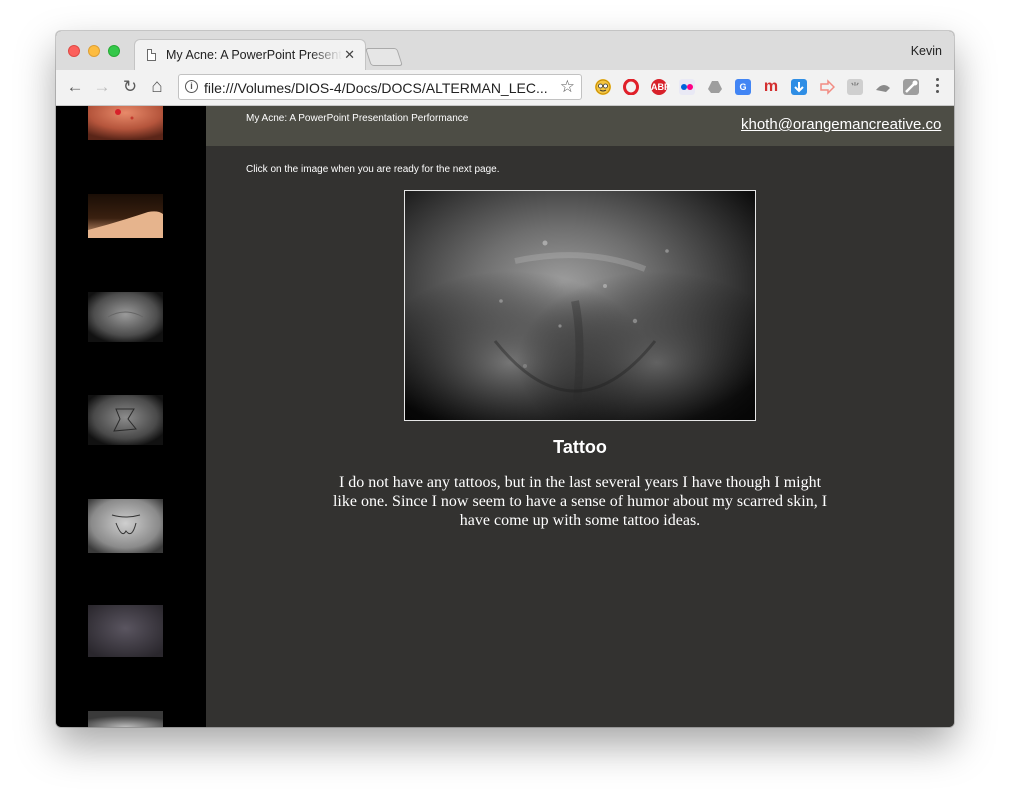  I want to click on close-window-button, so click(74, 51).